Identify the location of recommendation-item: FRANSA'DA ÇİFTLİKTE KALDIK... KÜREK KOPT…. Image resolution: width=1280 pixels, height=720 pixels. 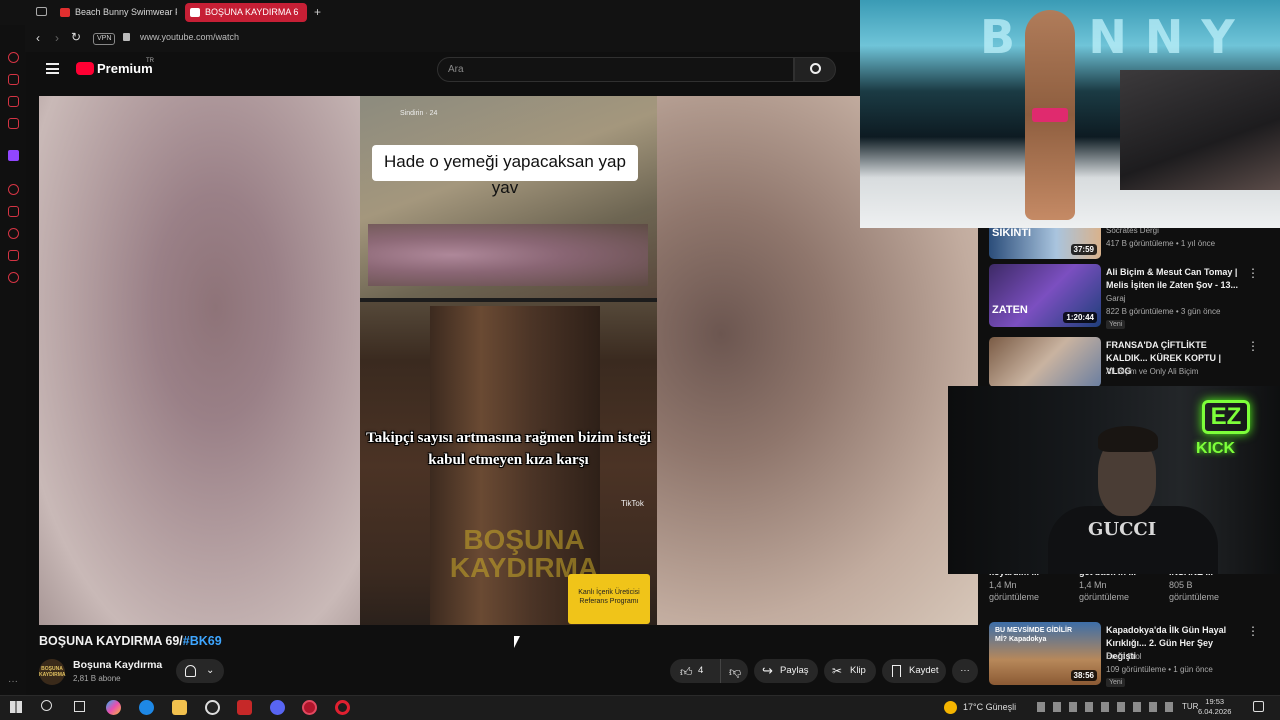
(1134, 362).